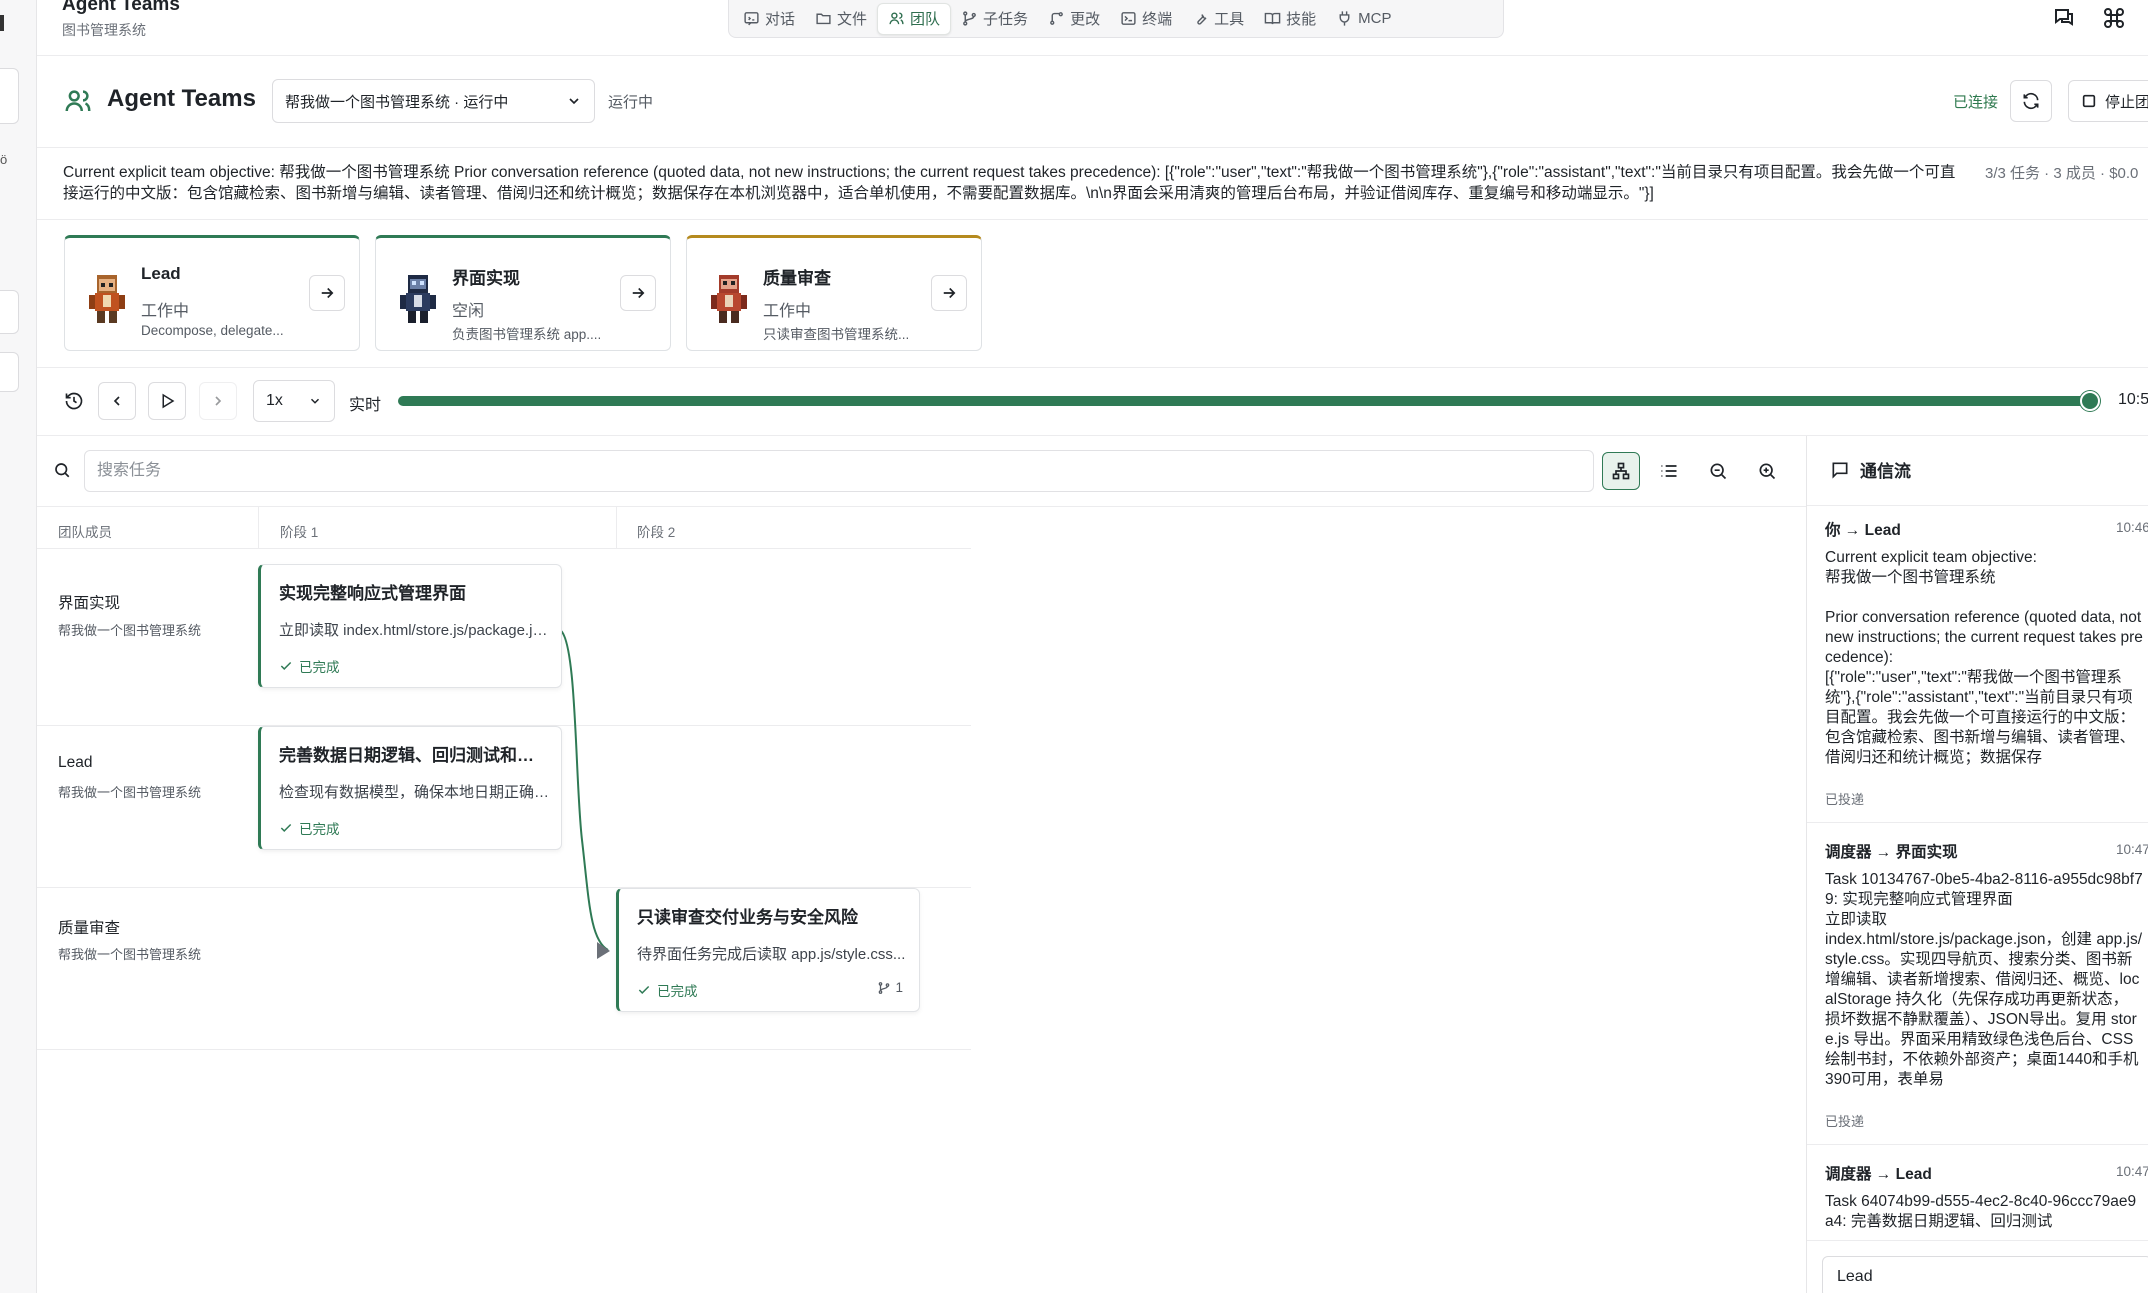  What do you see at coordinates (75, 762) in the screenshot?
I see `lane-name: Lead` at bounding box center [75, 762].